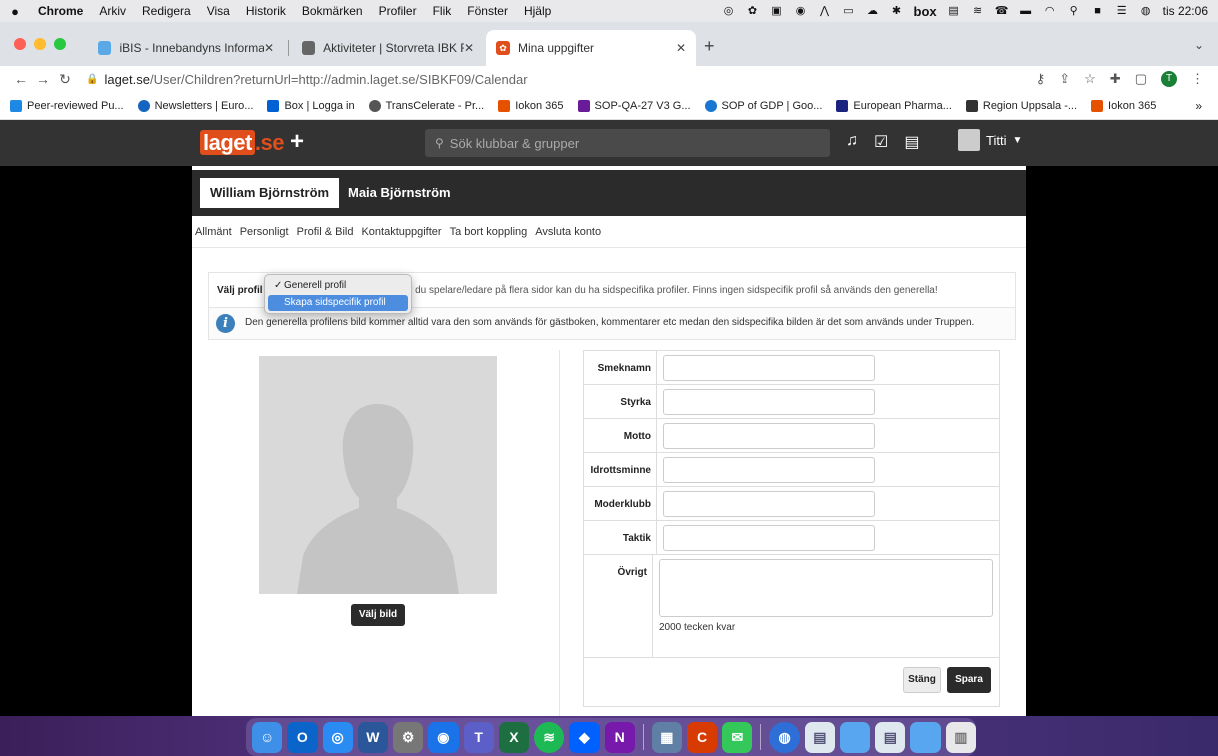  Describe the element at coordinates (186, 48) in the screenshot. I see `browser-tab: iBIS - Innebandyns Information ✕` at that location.